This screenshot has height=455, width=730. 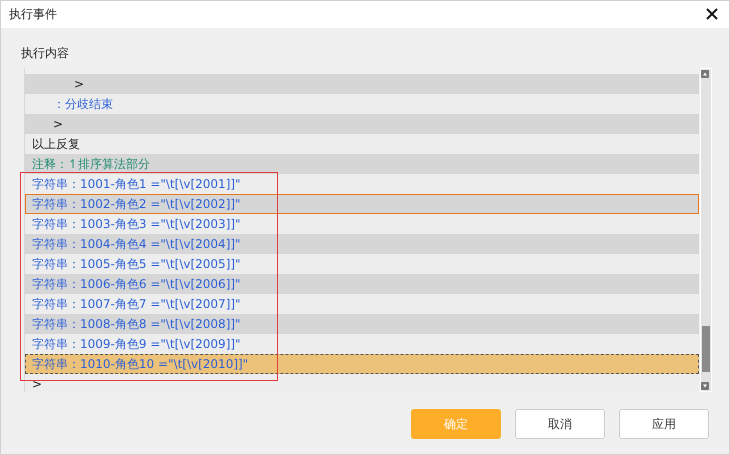 What do you see at coordinates (705, 386) in the screenshot?
I see `scroll-down-icon` at bounding box center [705, 386].